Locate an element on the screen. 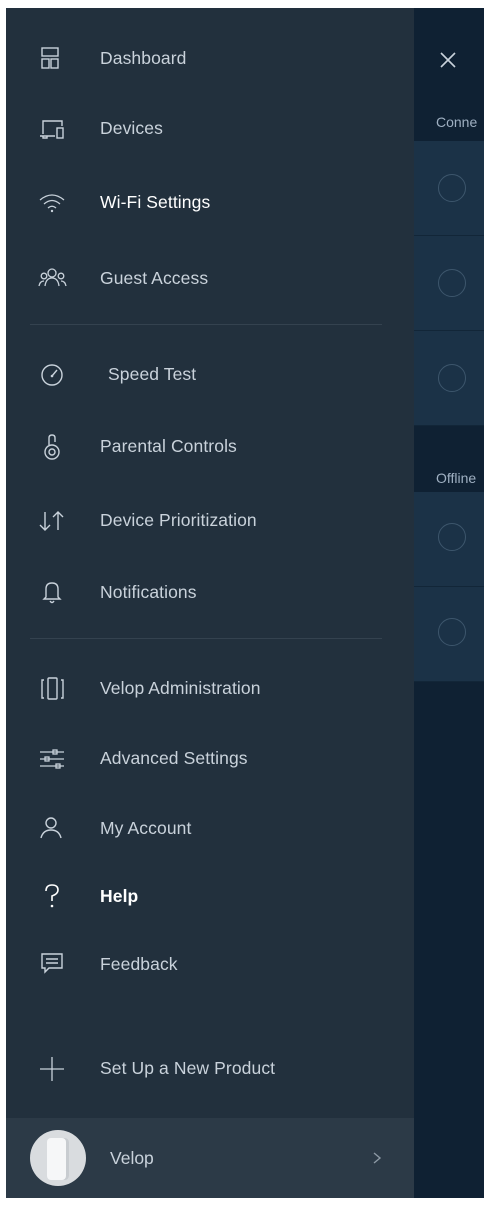 Image resolution: width=484 pixels, height=1205 pixels. offline-heading: Offline is located at coordinates (456, 478).